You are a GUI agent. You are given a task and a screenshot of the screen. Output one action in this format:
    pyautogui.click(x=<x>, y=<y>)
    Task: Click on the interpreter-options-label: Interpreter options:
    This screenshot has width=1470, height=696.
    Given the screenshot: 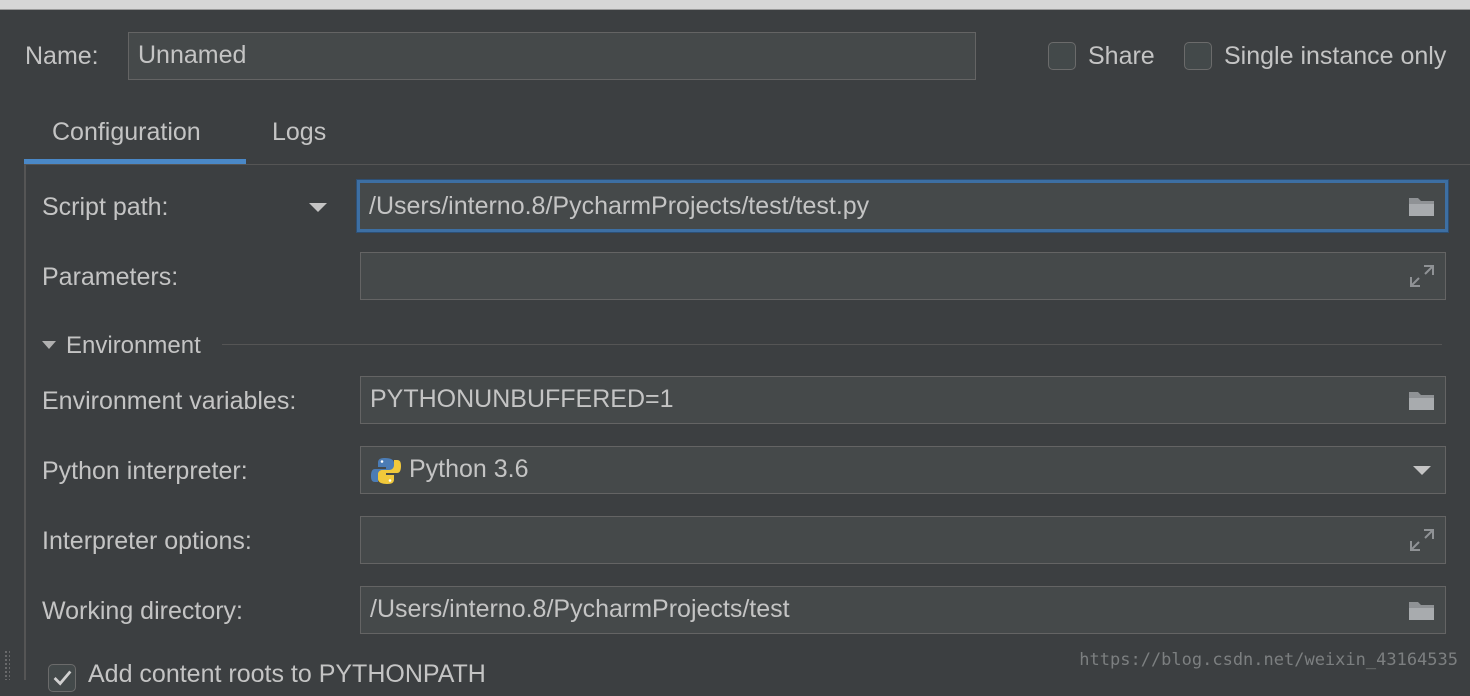 What is the action you would take?
    pyautogui.click(x=147, y=541)
    